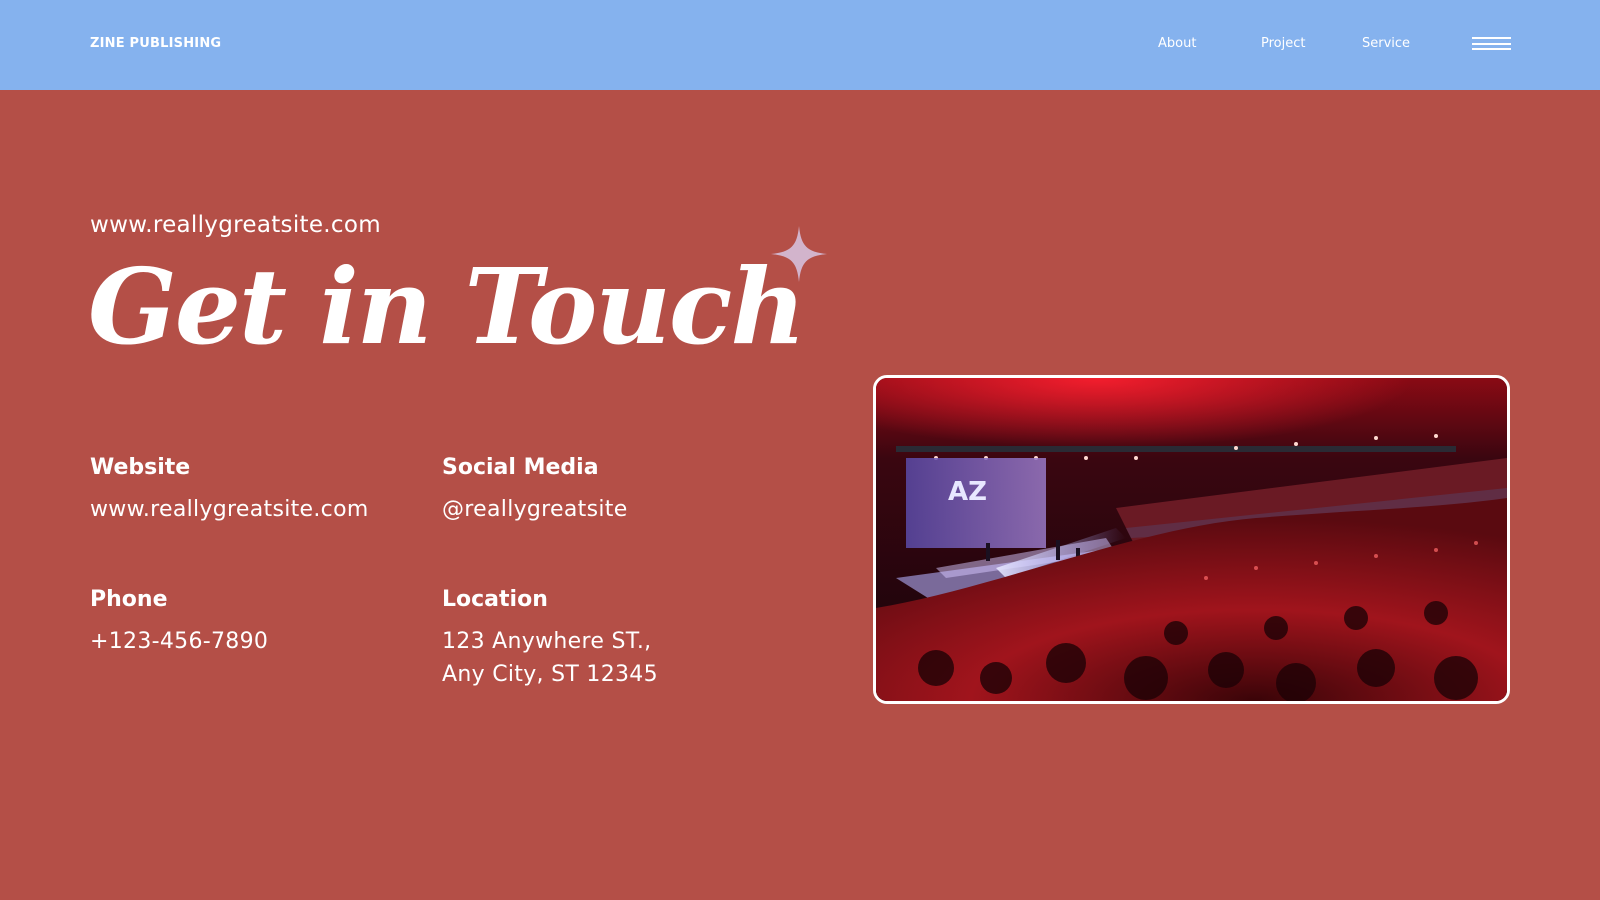  What do you see at coordinates (229, 509) in the screenshot?
I see `website-value: www.reallygreatsite.com` at bounding box center [229, 509].